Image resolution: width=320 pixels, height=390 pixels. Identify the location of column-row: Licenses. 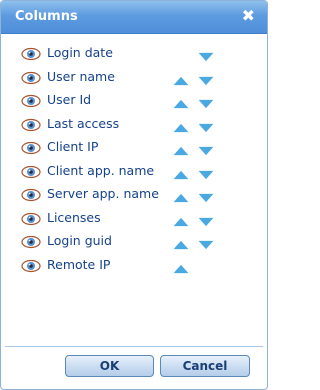
(134, 221).